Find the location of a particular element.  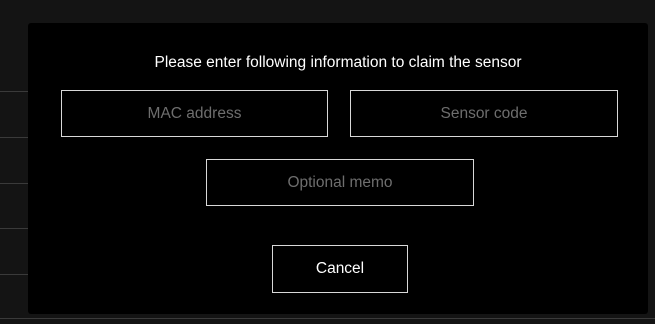

cancel-button: Cancel is located at coordinates (340, 269).